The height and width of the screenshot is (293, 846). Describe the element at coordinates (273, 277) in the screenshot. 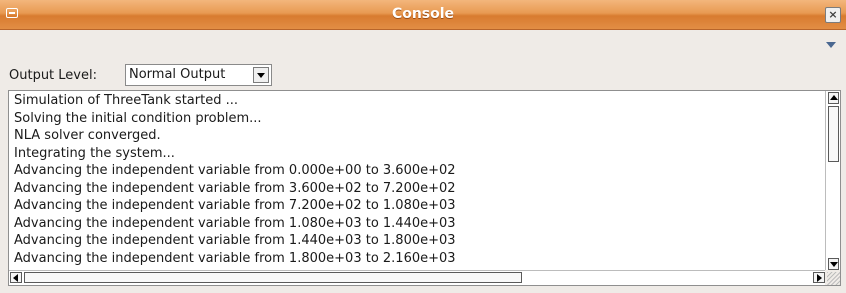

I see `horizontal-scroll-thumb` at that location.